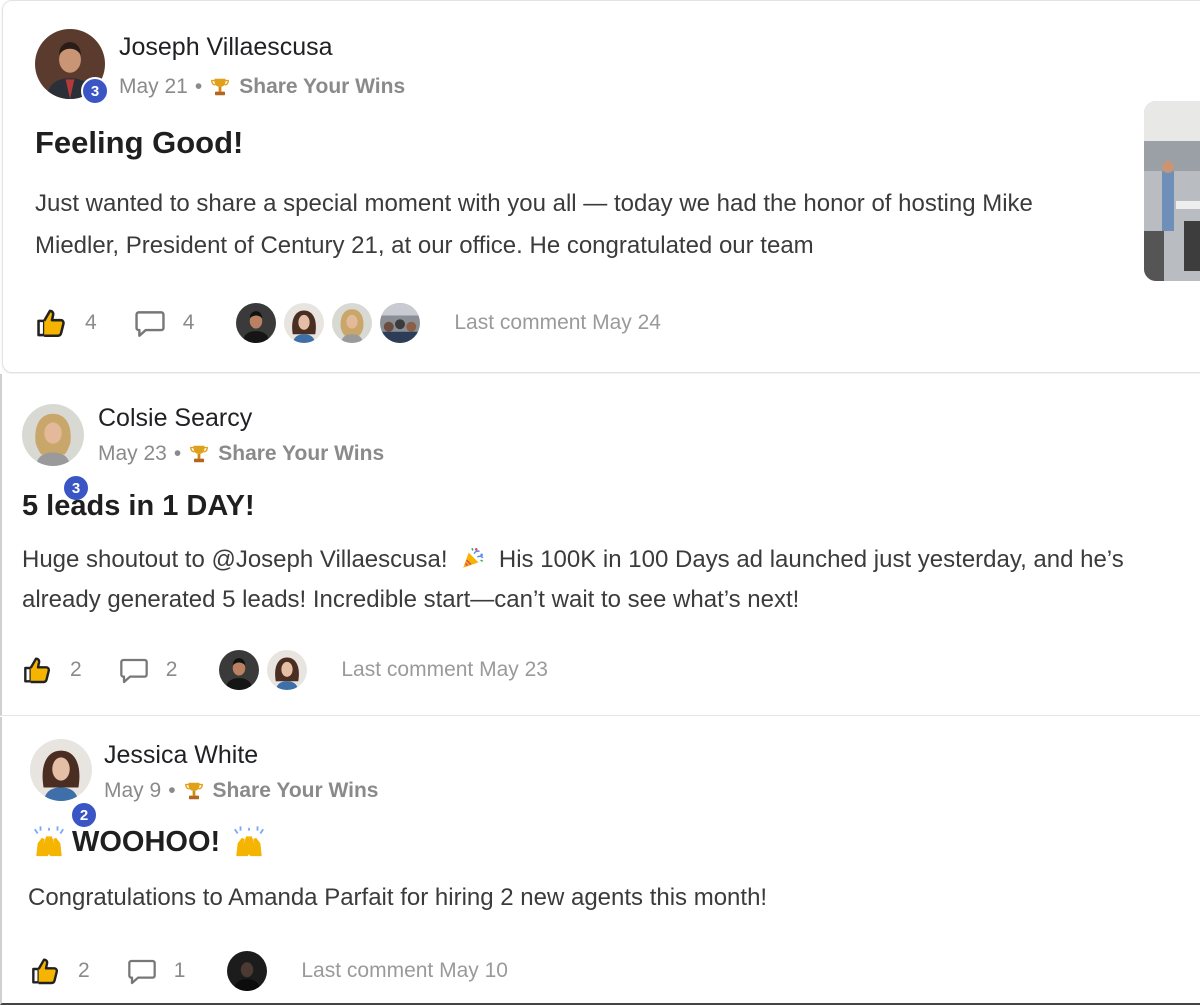 This screenshot has width=1200, height=1005. What do you see at coordinates (188, 322) in the screenshot?
I see `comment-count: 4` at bounding box center [188, 322].